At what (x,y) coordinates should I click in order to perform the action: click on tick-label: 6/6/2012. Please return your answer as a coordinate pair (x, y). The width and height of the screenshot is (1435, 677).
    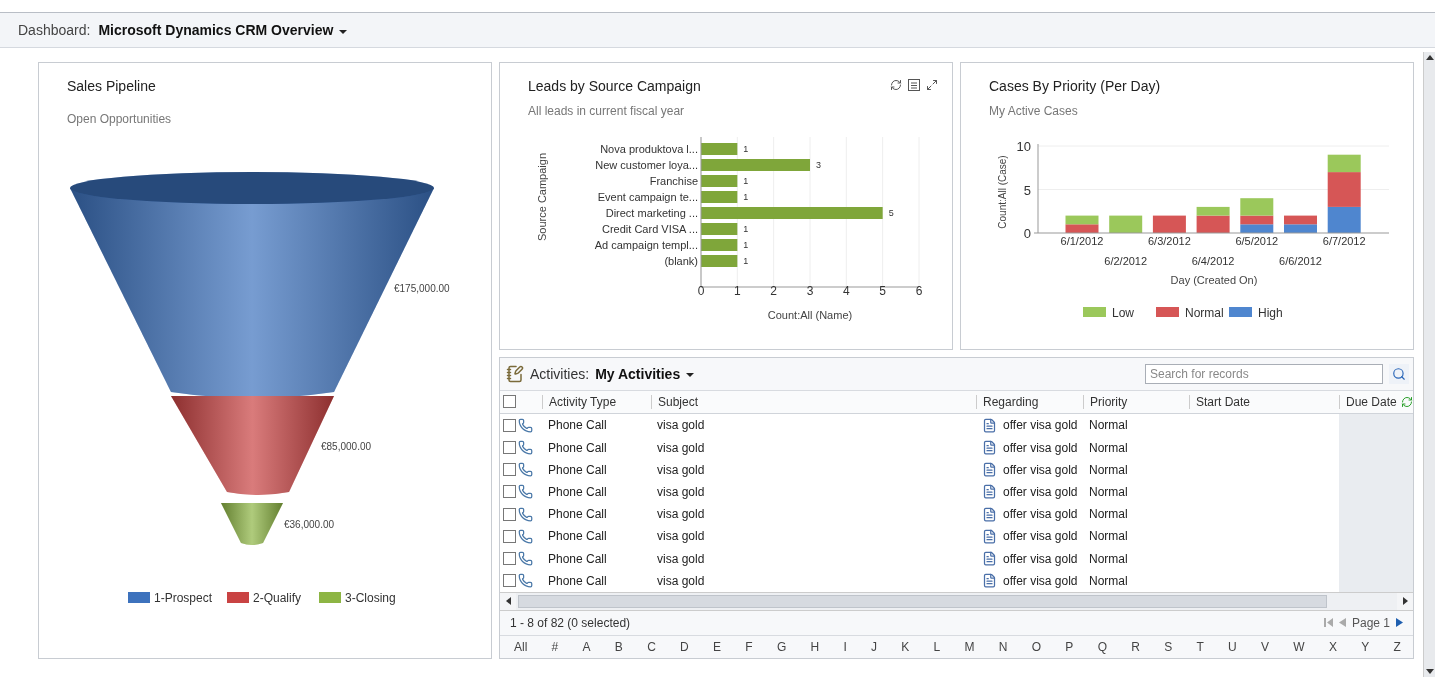
    Looking at the image, I should click on (1300, 261).